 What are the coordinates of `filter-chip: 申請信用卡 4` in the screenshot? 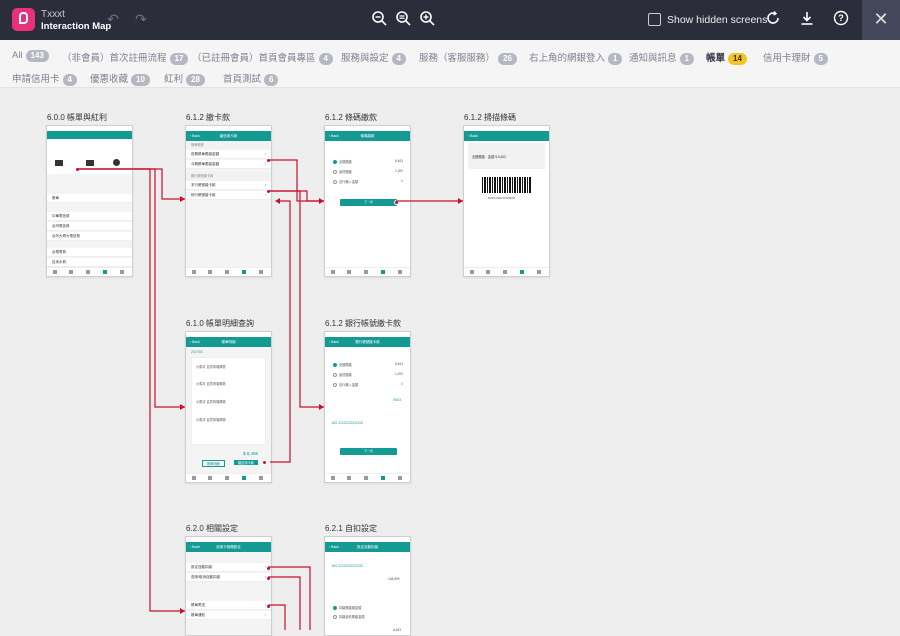 It's located at (44, 78).